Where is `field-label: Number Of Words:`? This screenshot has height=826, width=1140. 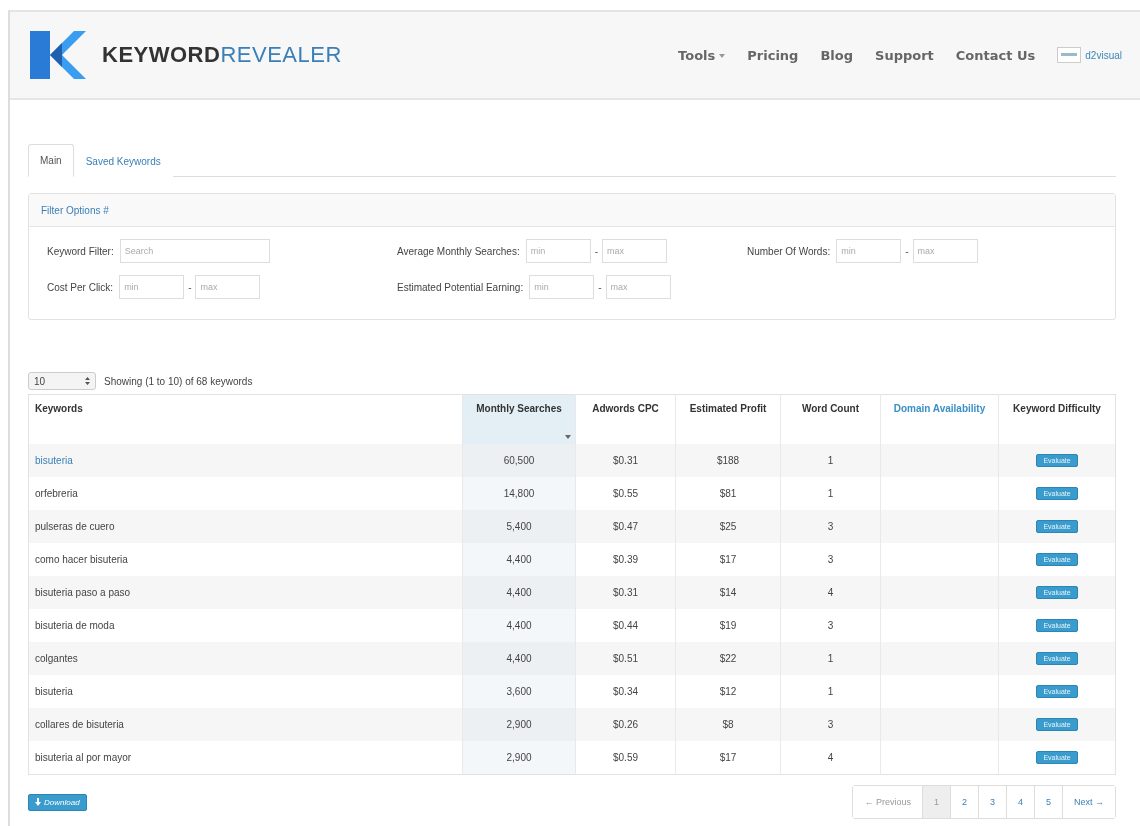
field-label: Number Of Words: is located at coordinates (789, 251).